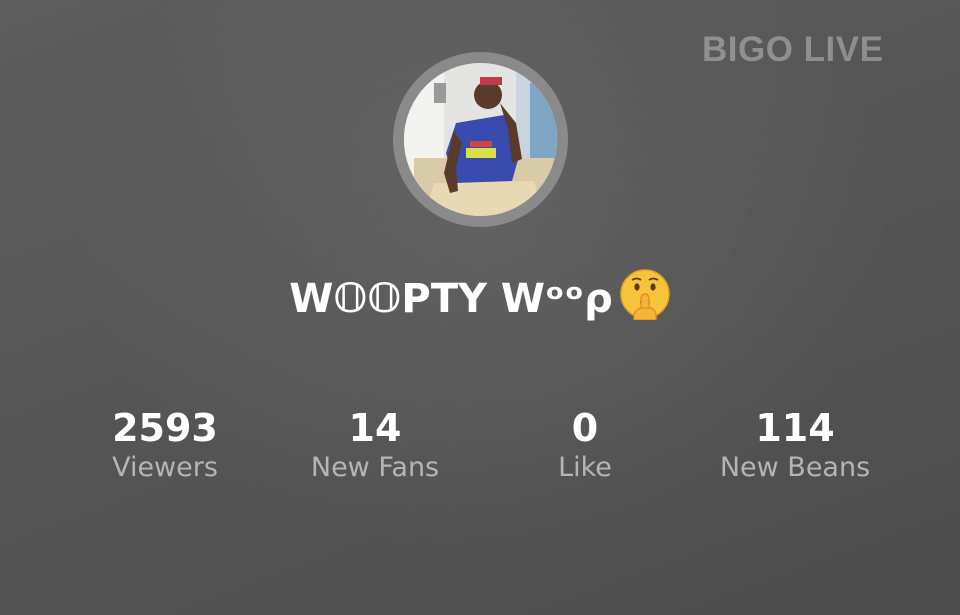 This screenshot has width=960, height=615. I want to click on stat-viewers: 2593 Viewers, so click(165, 444).